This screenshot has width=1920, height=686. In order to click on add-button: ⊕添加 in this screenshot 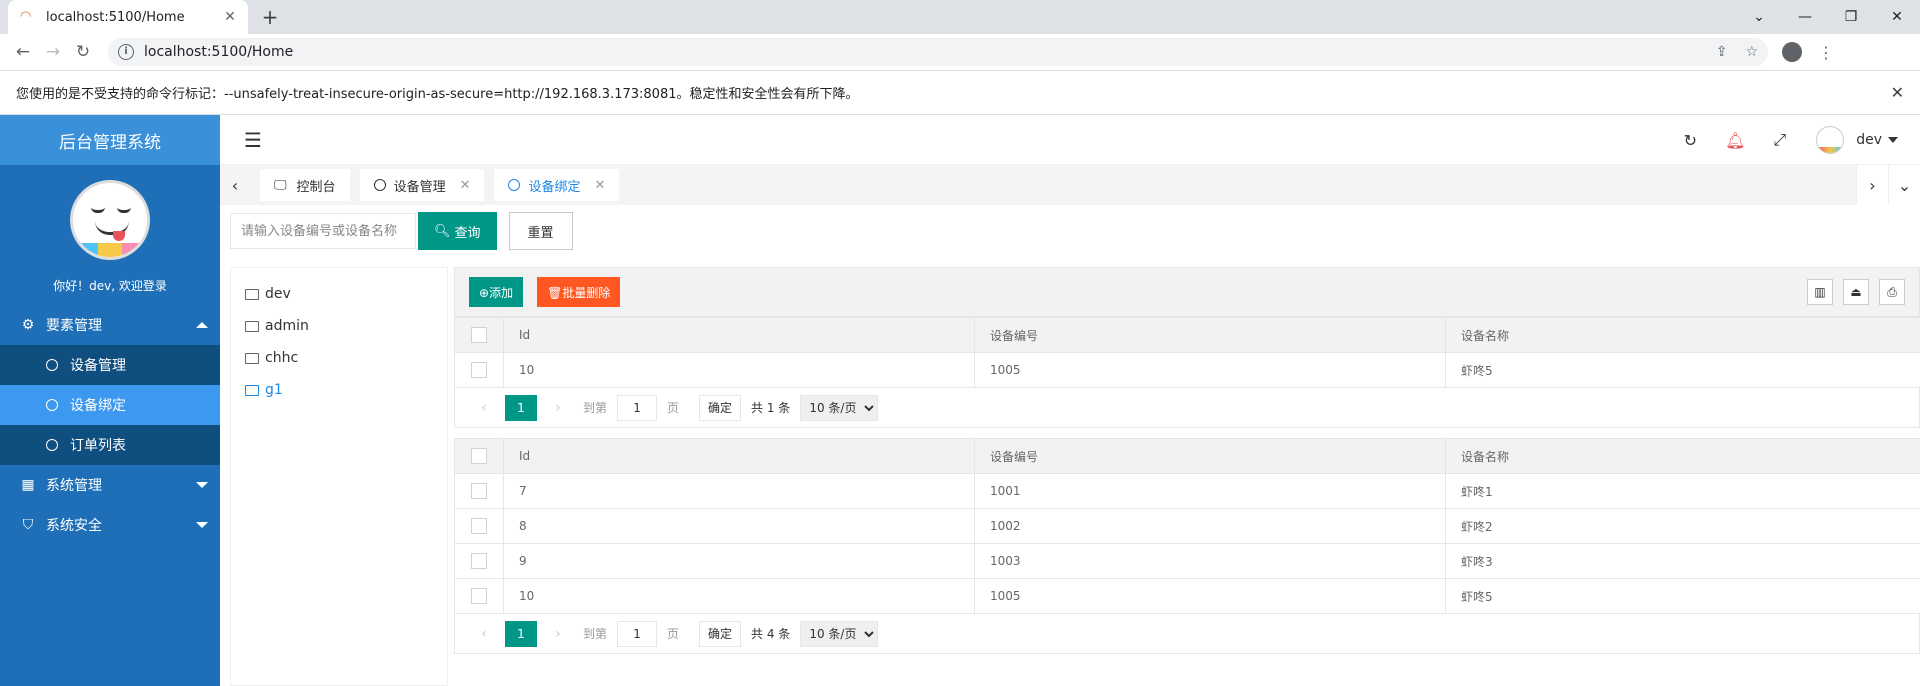, I will do `click(496, 292)`.